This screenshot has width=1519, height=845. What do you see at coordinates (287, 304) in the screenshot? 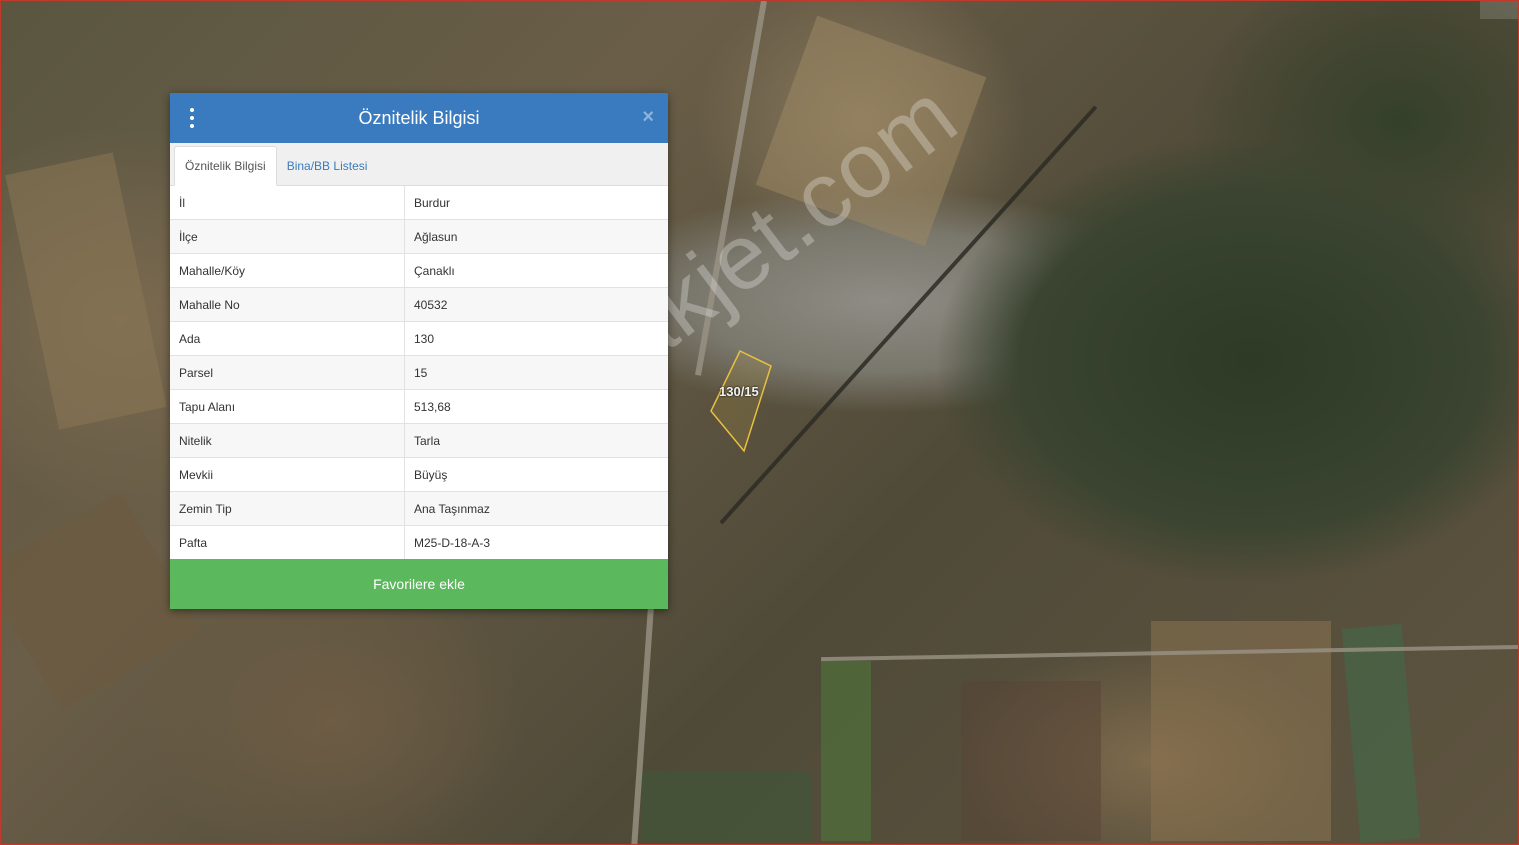
I see `row-key: Mahalle No` at bounding box center [287, 304].